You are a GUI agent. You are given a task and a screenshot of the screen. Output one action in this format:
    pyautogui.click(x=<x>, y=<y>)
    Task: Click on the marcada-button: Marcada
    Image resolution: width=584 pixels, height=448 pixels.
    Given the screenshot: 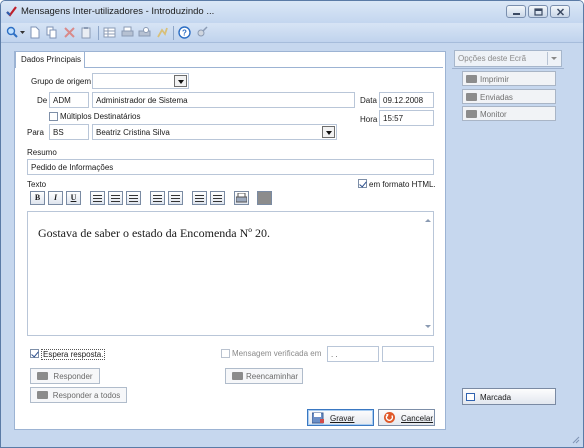 What is the action you would take?
    pyautogui.click(x=509, y=396)
    